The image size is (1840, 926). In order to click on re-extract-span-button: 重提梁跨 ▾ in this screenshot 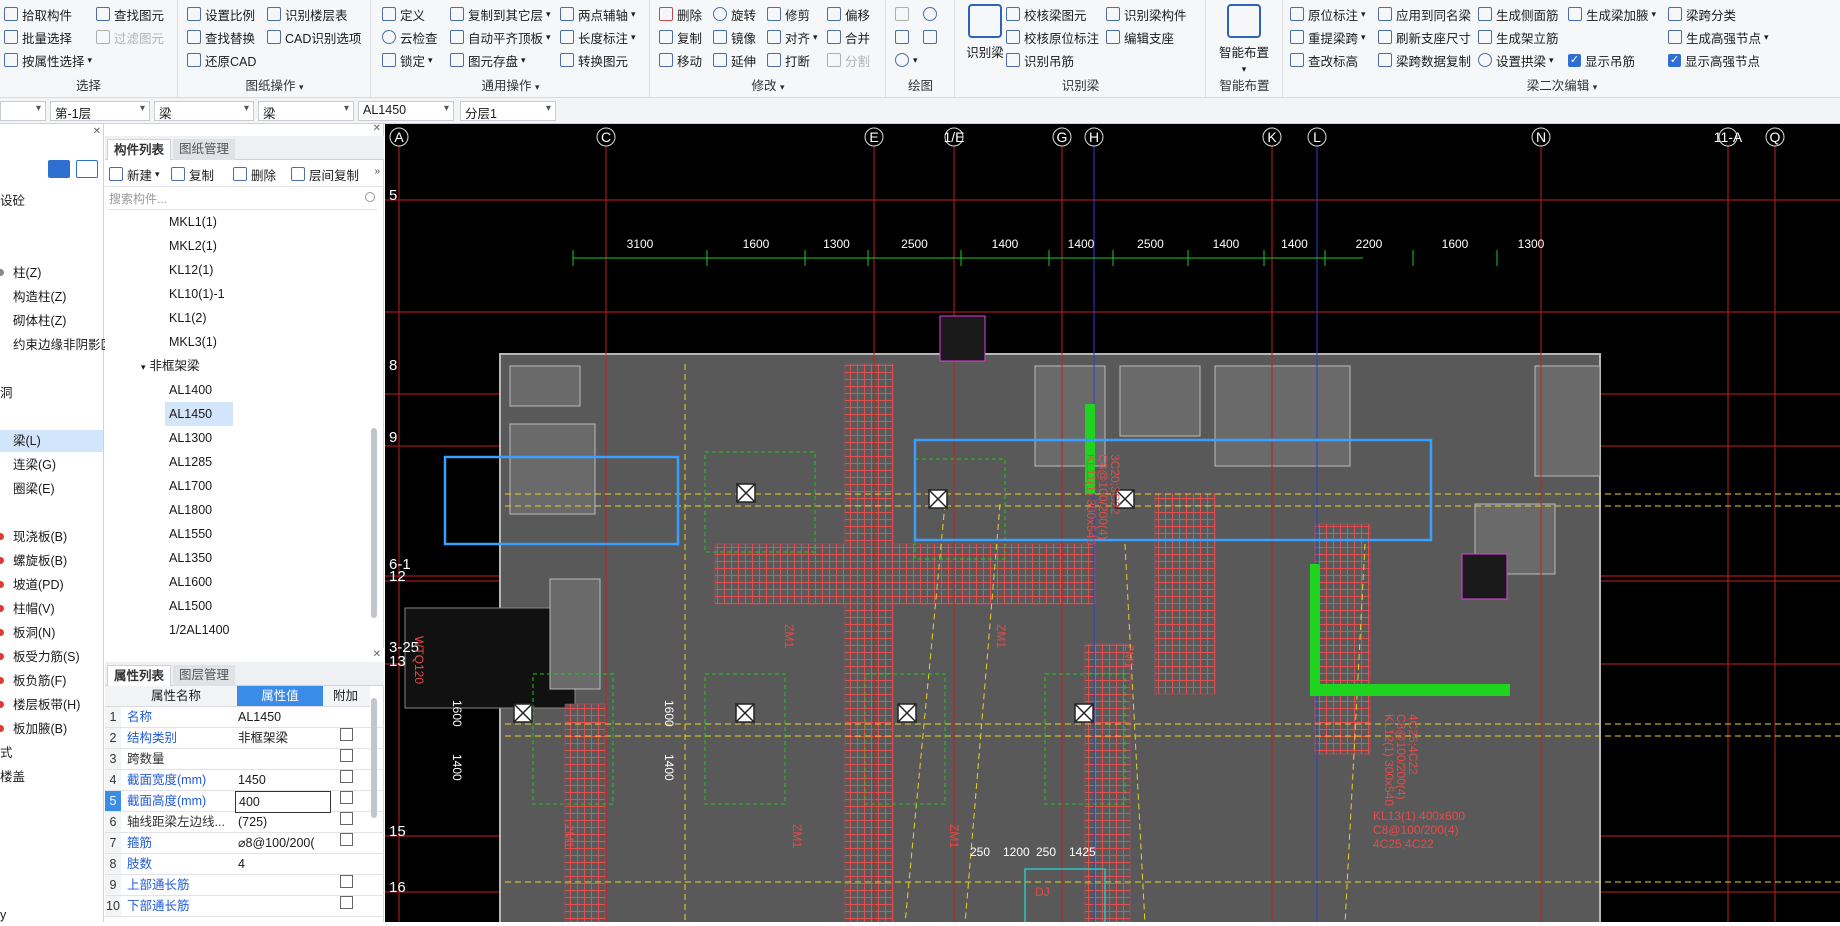, I will do `click(1328, 37)`.